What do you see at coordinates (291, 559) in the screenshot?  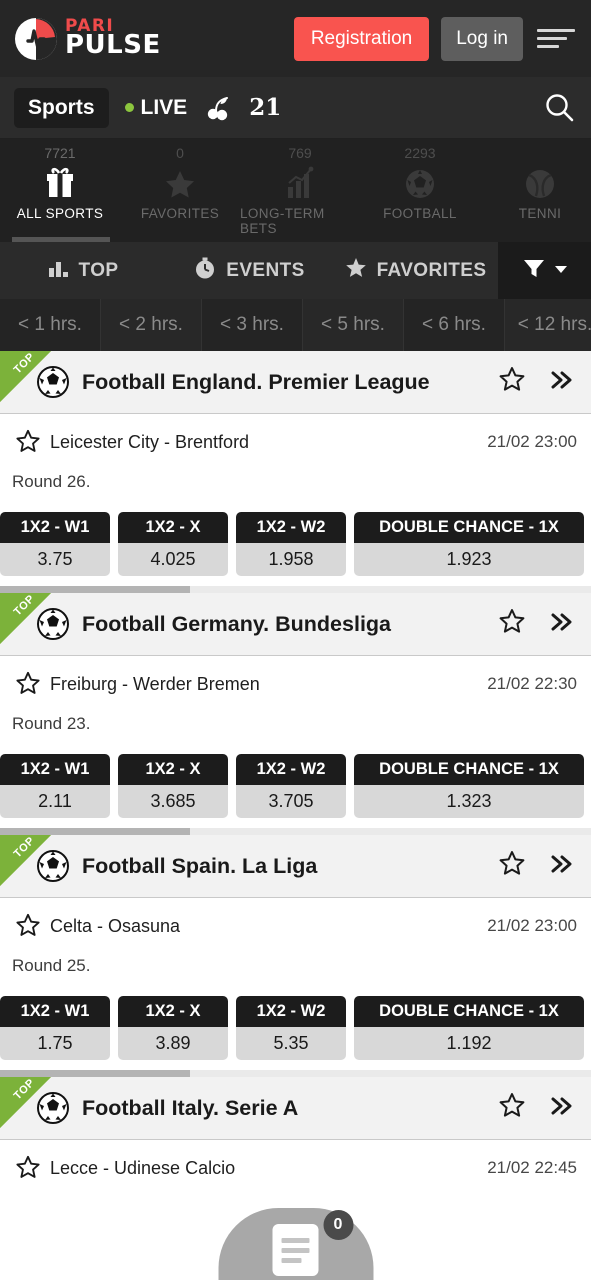 I see `odds-value: 1.958` at bounding box center [291, 559].